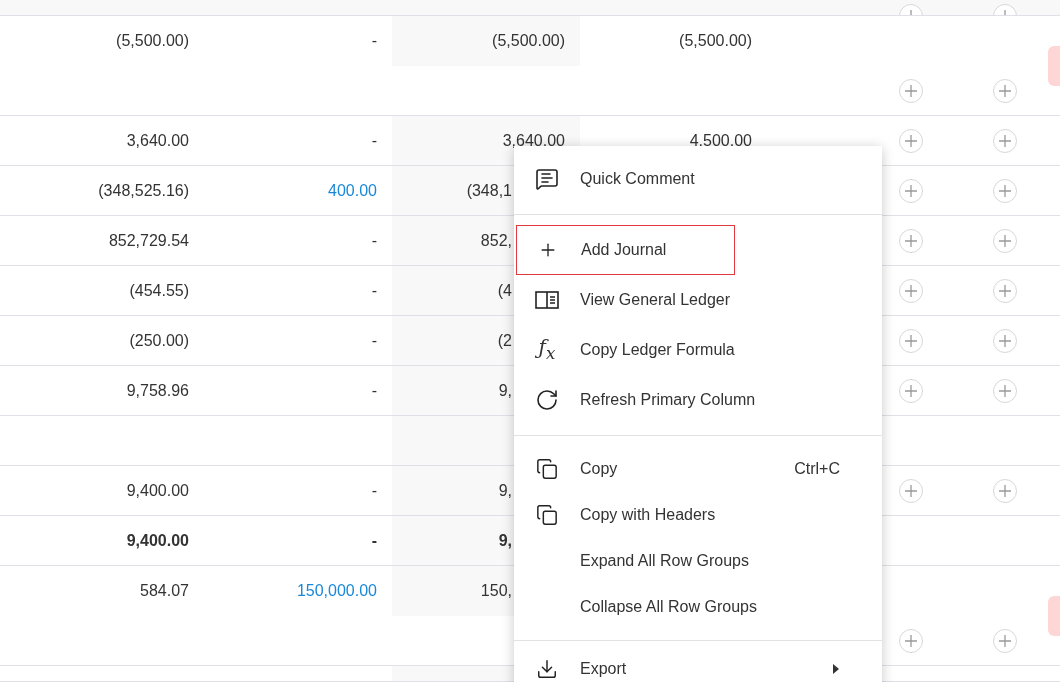 Image resolution: width=1060 pixels, height=682 pixels. I want to click on comment-icon, so click(547, 179).